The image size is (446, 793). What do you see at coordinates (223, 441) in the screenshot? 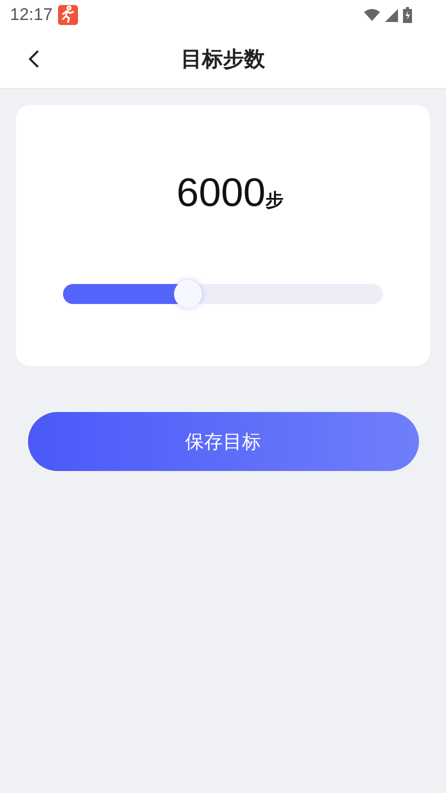
I see `save-goal-button: 保存目标` at bounding box center [223, 441].